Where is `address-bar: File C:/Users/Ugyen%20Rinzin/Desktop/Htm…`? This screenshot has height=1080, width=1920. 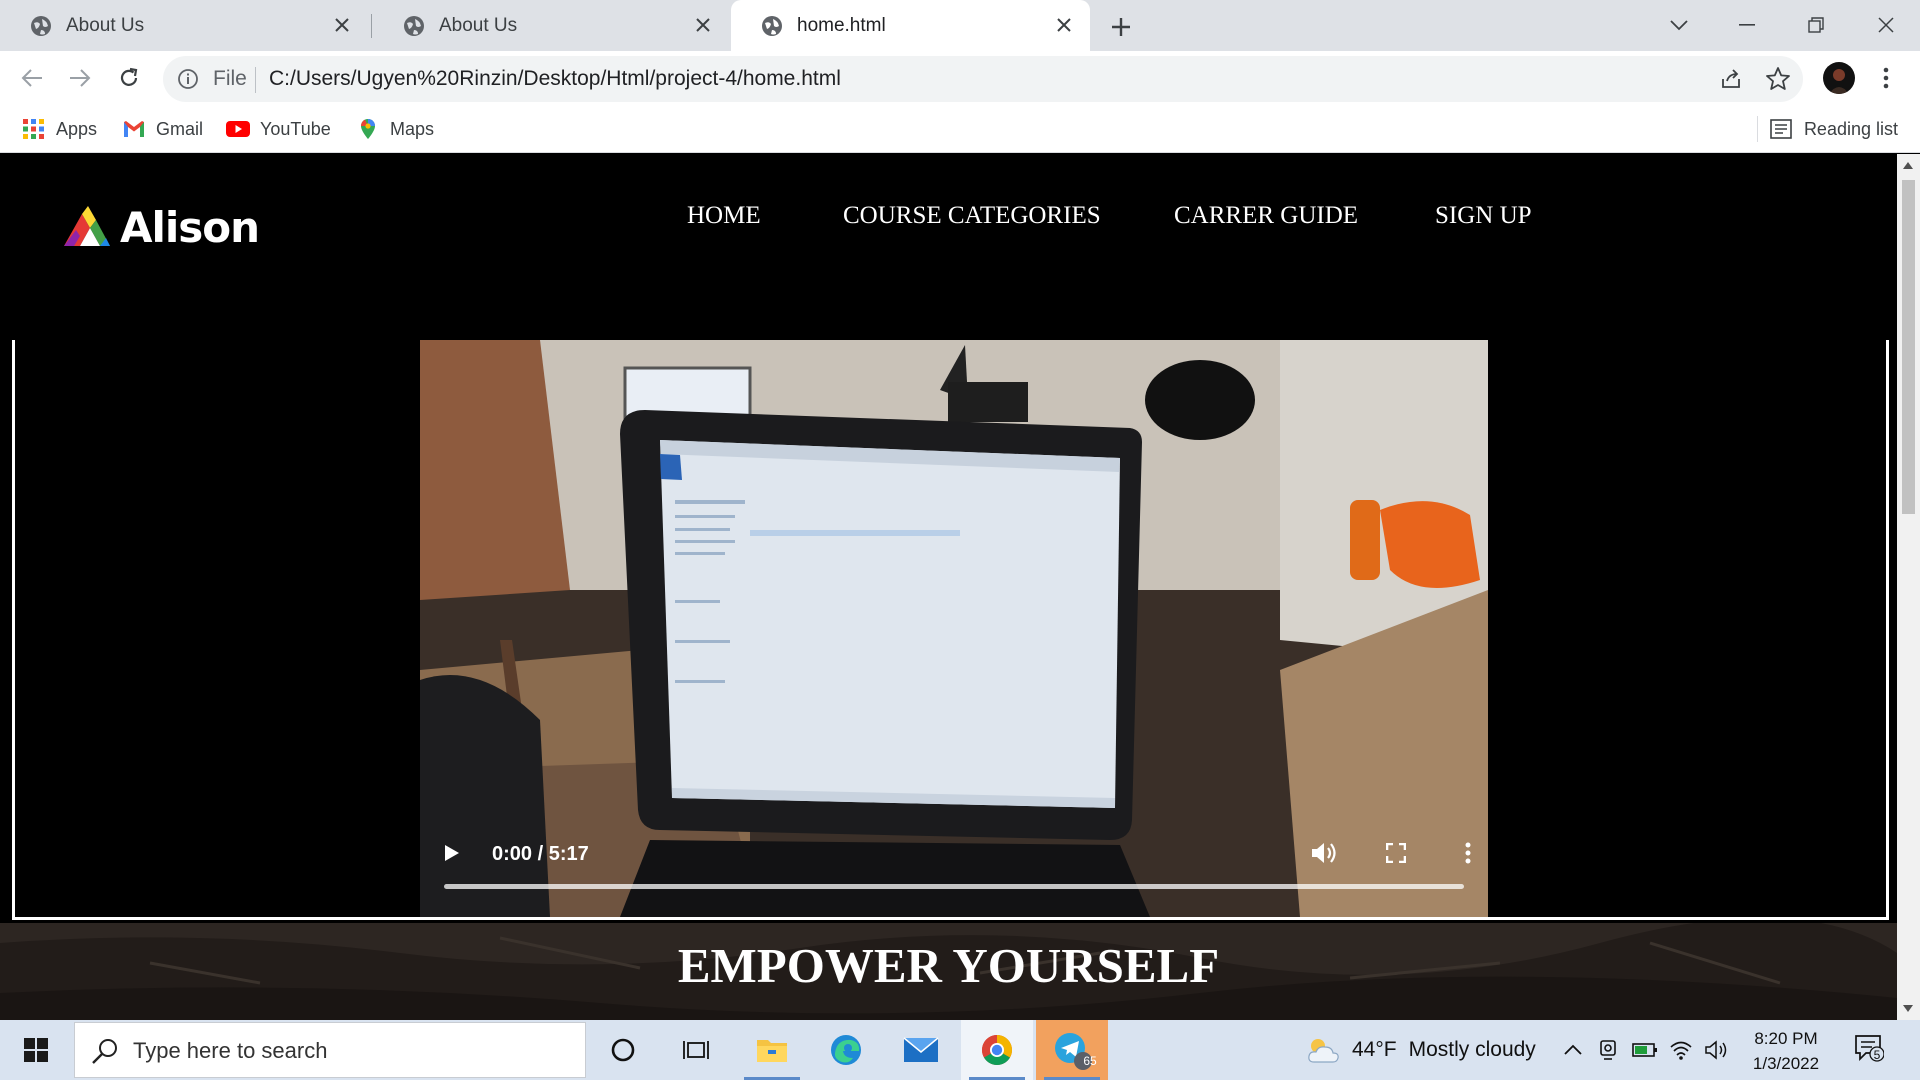 address-bar: File C:/Users/Ugyen%20Rinzin/Desktop/Htm… is located at coordinates (983, 79).